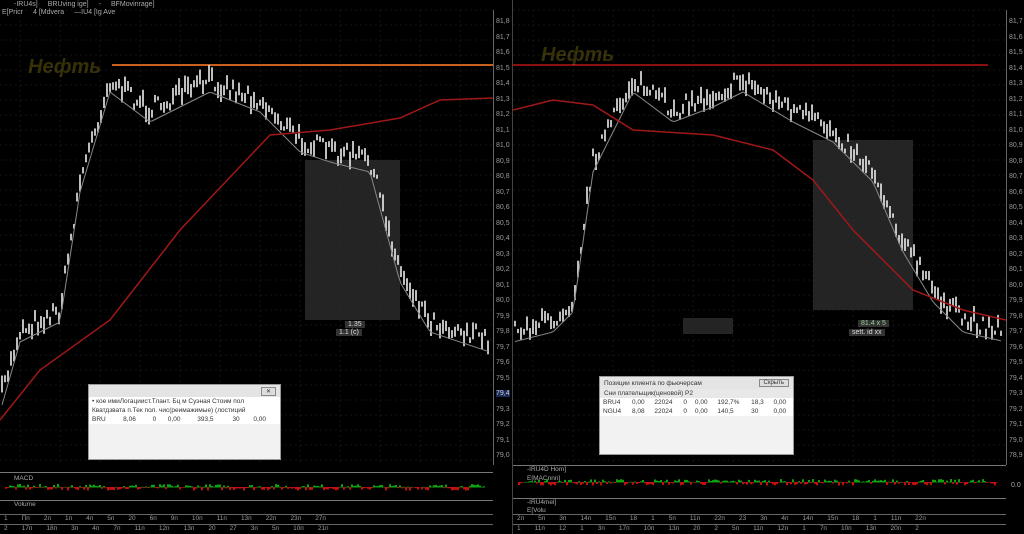 This screenshot has width=1024, height=534. What do you see at coordinates (90, 518) in the screenshot?
I see `time-label: 4п` at bounding box center [90, 518].